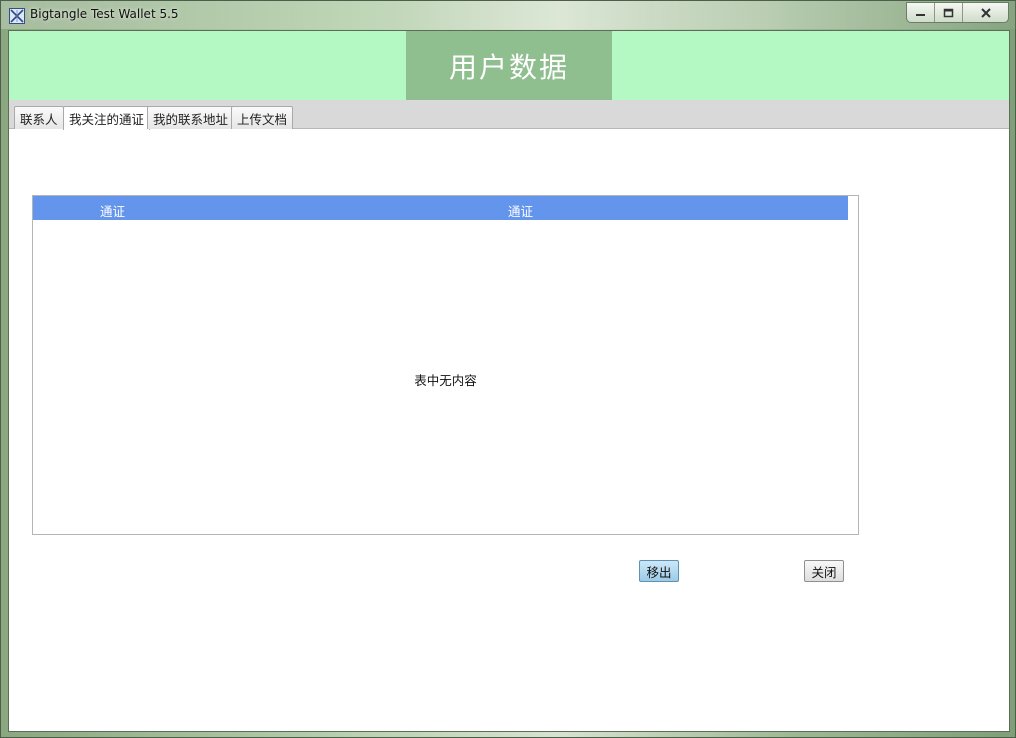  What do you see at coordinates (824, 571) in the screenshot?
I see `close-button: 关闭` at bounding box center [824, 571].